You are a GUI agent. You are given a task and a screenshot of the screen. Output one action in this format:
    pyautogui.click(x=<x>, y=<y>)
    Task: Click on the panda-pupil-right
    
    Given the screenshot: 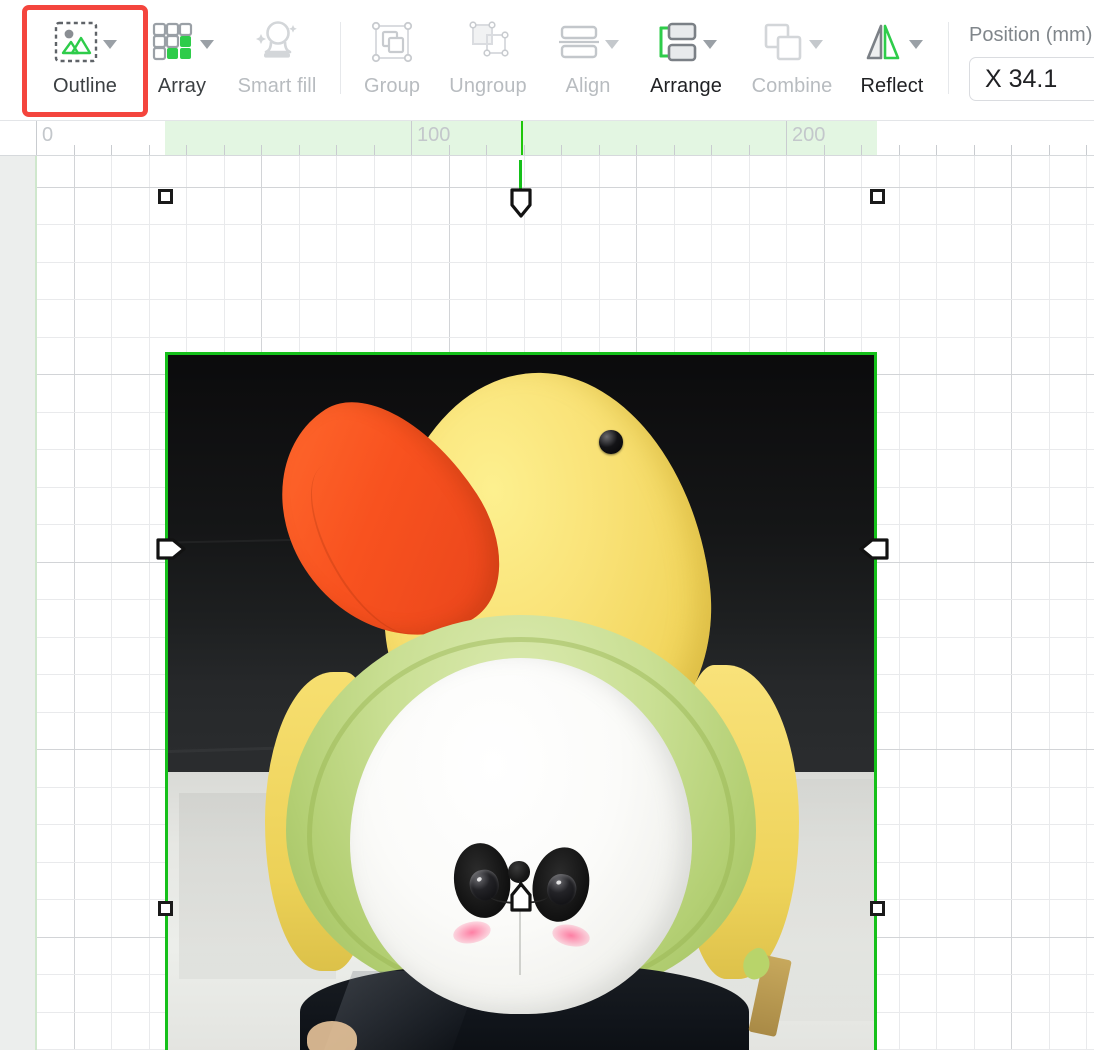 What is the action you would take?
    pyautogui.click(x=561, y=889)
    